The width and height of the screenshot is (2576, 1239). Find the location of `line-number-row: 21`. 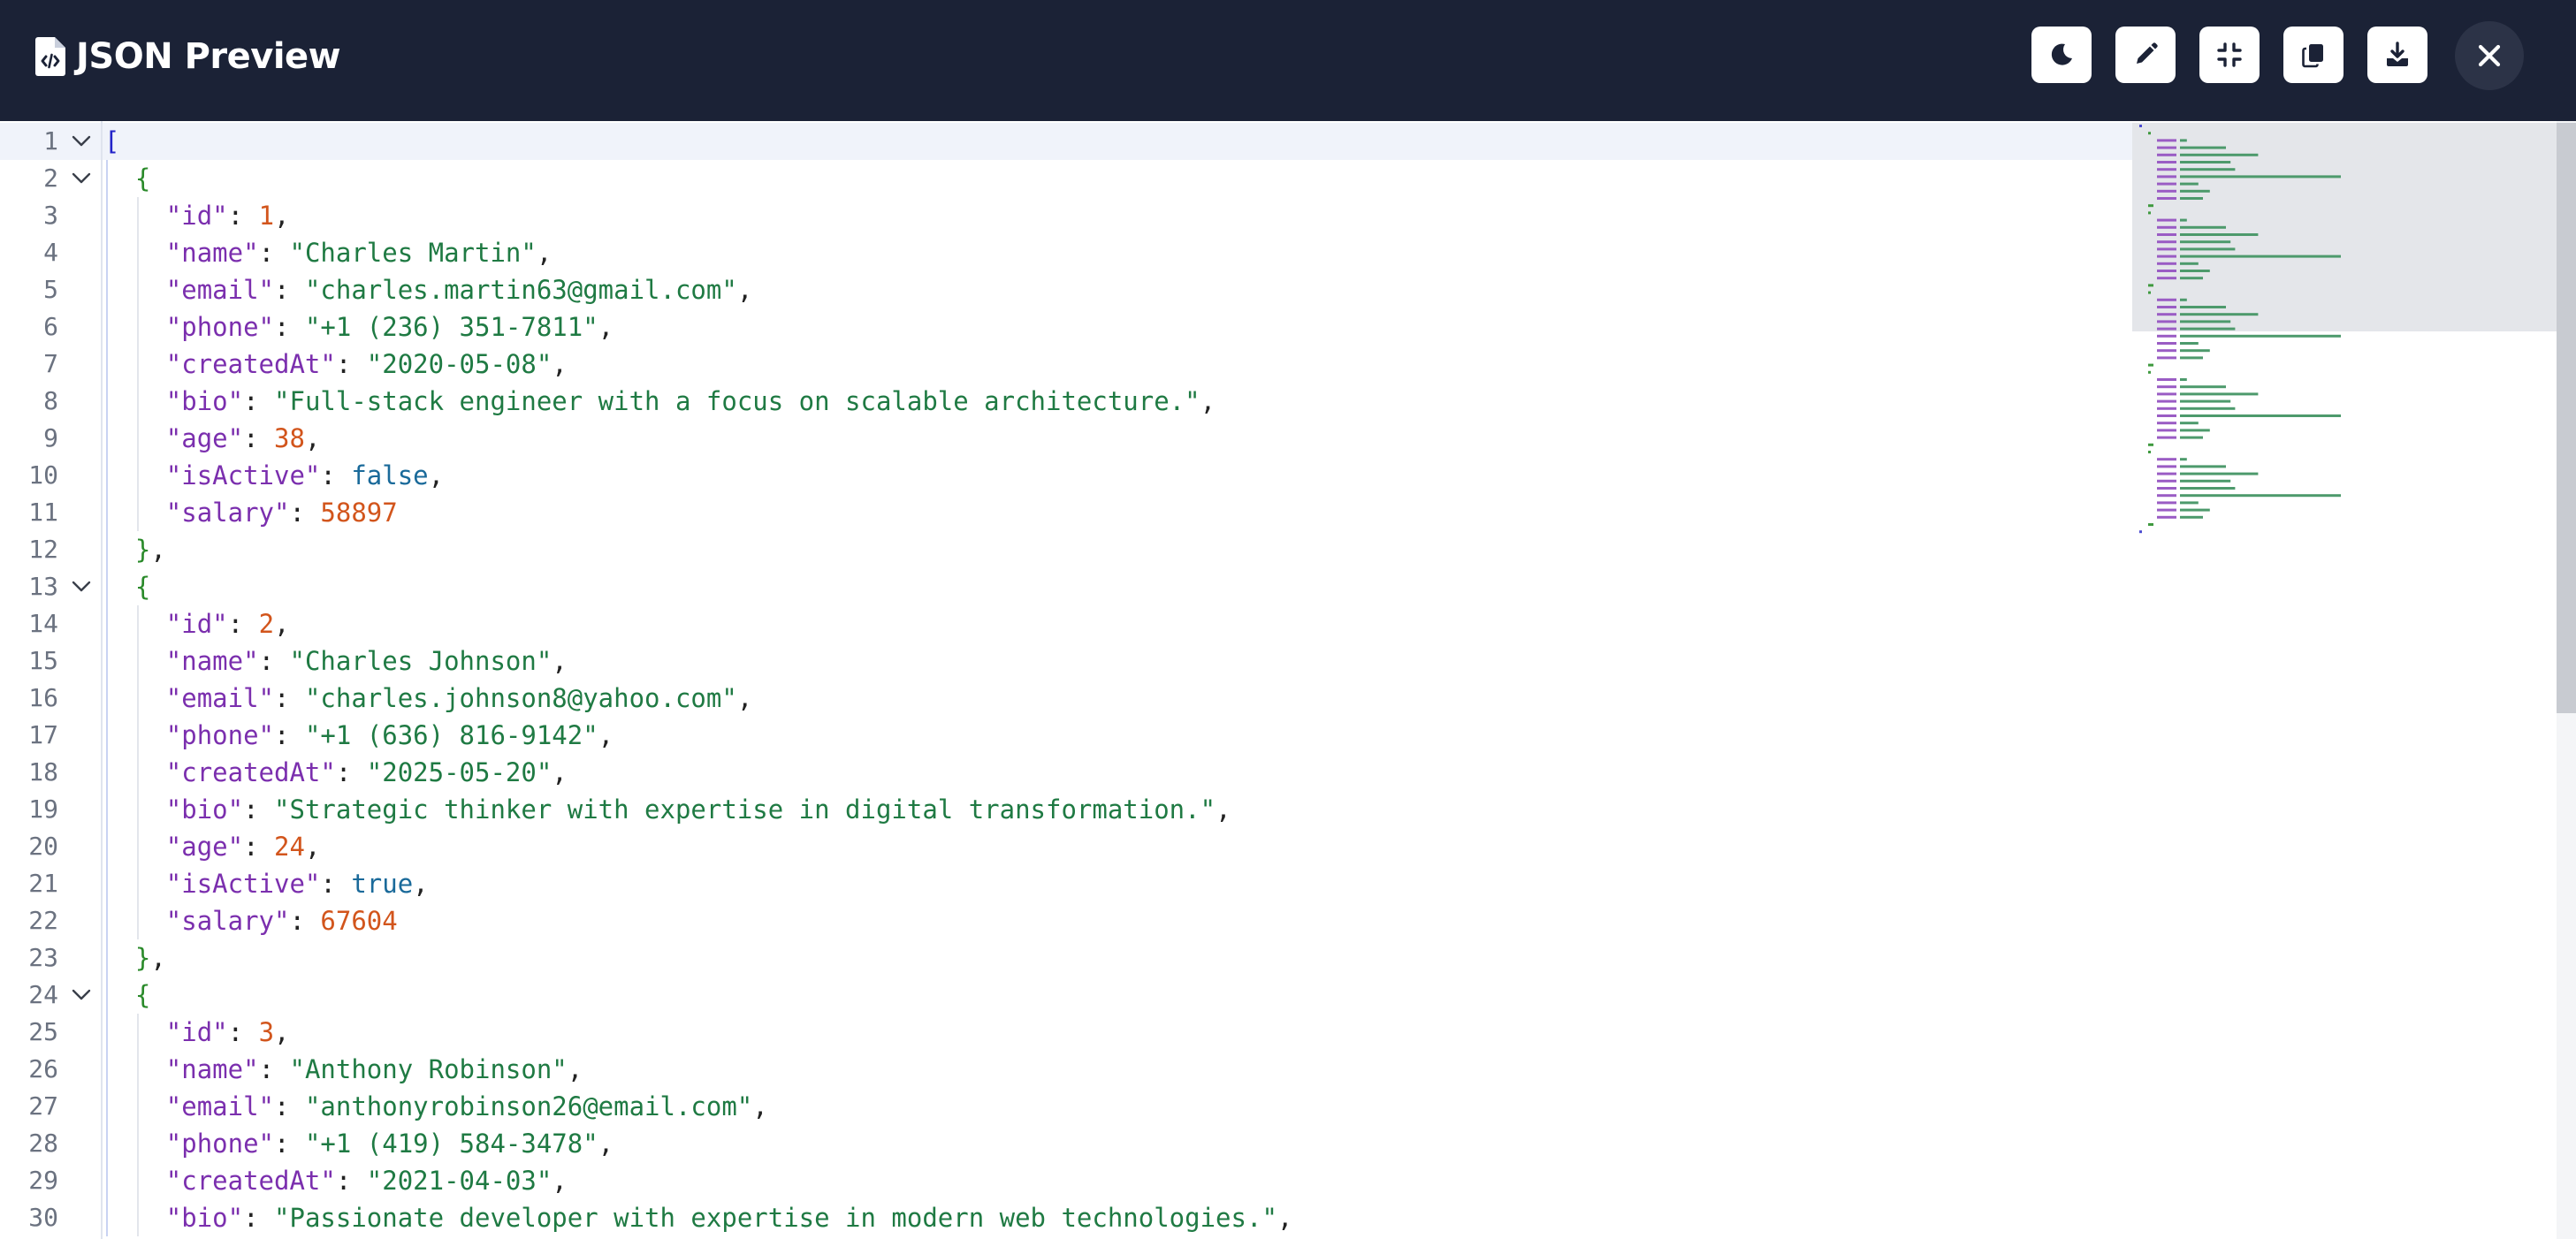

line-number-row: 21 is located at coordinates (51, 884).